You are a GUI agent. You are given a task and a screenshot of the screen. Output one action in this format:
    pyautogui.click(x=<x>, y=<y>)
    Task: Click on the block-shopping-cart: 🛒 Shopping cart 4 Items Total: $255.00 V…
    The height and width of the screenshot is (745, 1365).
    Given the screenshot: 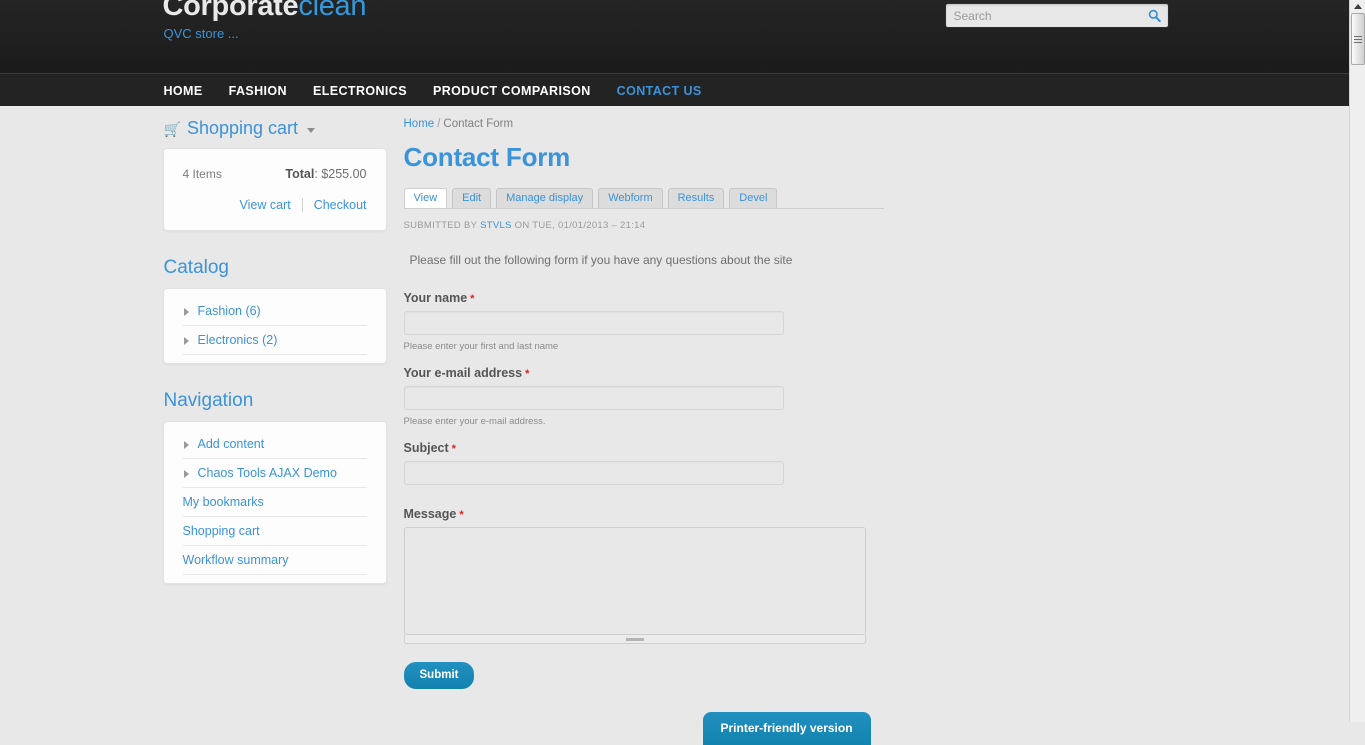 What is the action you would take?
    pyautogui.click(x=274, y=174)
    